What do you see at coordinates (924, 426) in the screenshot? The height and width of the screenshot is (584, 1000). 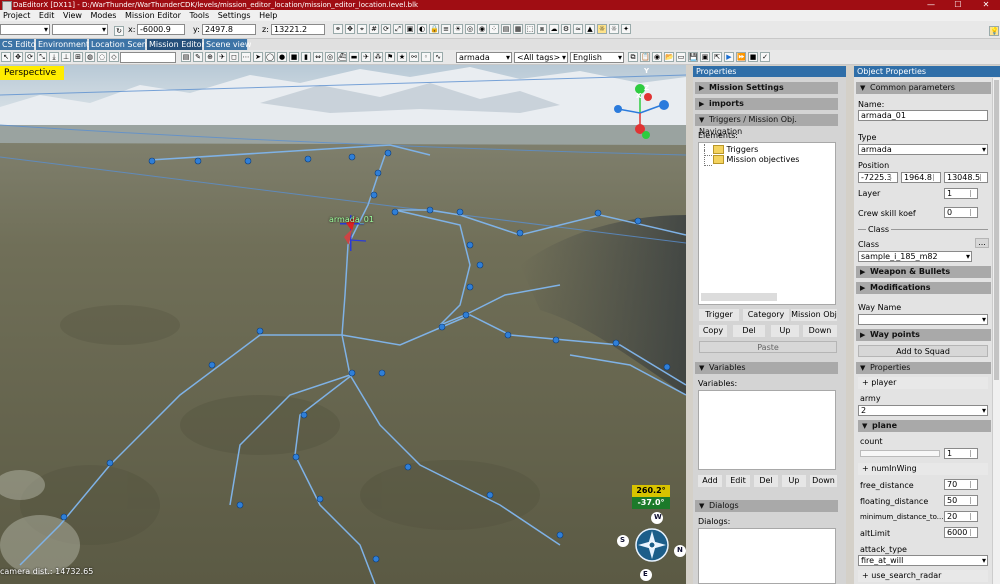 I see `section-plane: ▼ plane` at bounding box center [924, 426].